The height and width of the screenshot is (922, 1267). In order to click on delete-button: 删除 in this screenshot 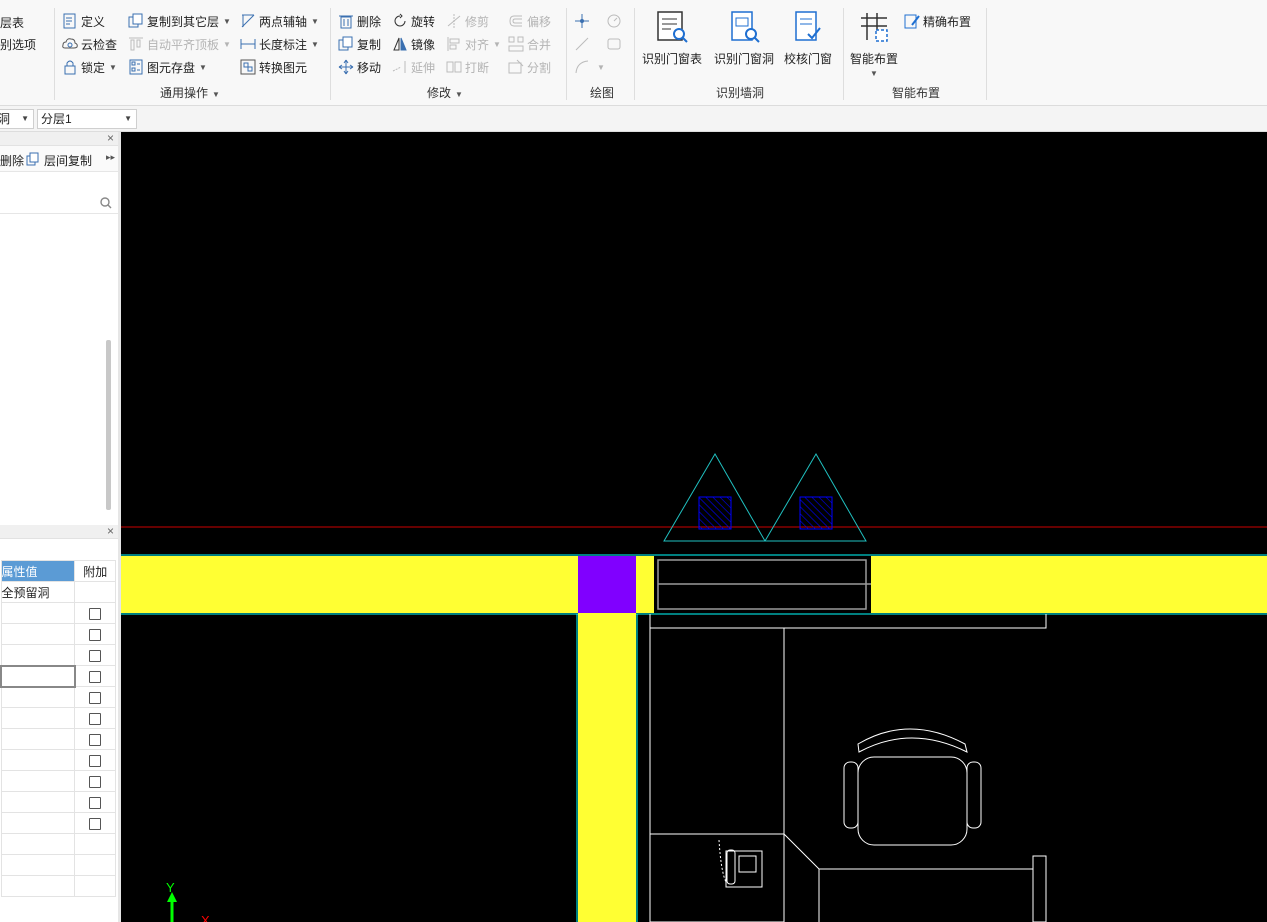, I will do `click(359, 21)`.